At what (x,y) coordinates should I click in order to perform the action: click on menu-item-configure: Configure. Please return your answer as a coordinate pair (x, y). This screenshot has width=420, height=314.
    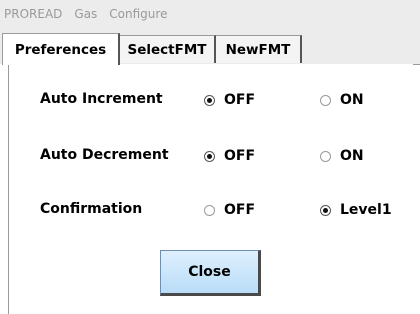
    Looking at the image, I should click on (138, 14).